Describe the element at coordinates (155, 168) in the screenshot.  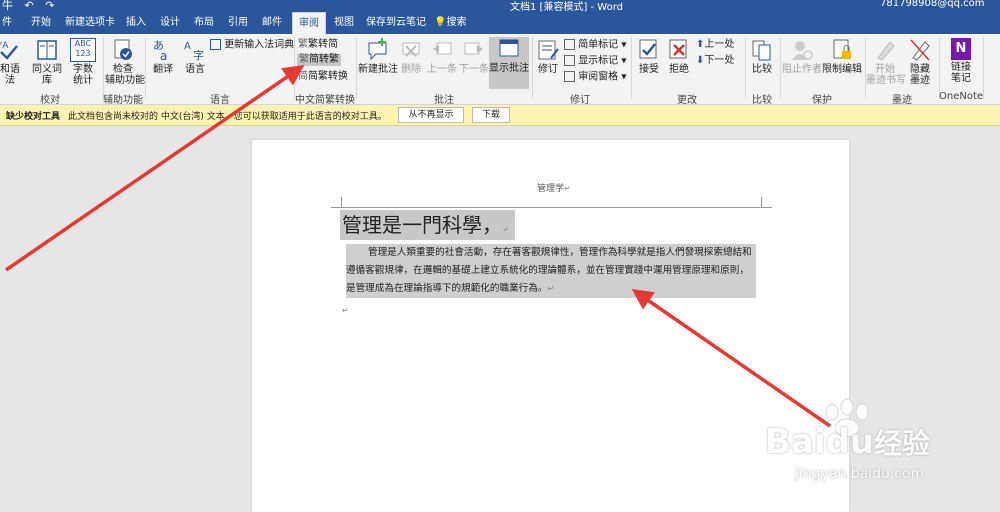
I see `red-arrow-to-simp-to-trad` at that location.